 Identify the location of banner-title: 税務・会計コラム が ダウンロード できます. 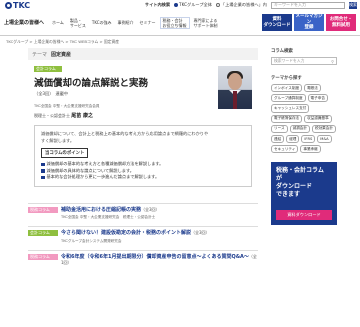
(300, 183).